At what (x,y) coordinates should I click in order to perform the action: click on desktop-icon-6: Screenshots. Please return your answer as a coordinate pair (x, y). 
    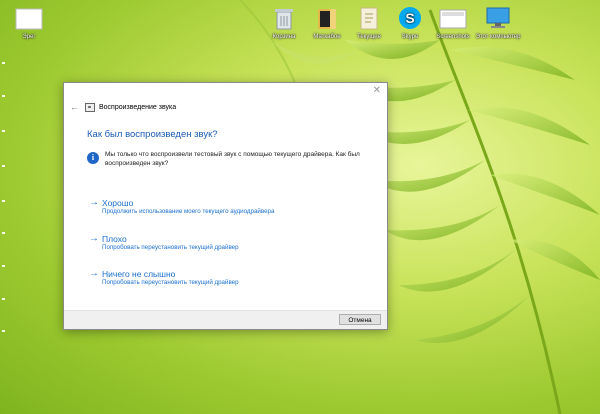
    Looking at the image, I should click on (453, 23).